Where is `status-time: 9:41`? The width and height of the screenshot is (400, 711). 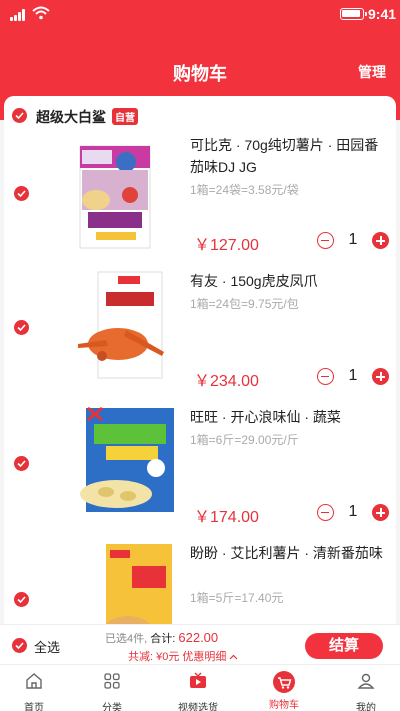 status-time: 9:41 is located at coordinates (382, 14).